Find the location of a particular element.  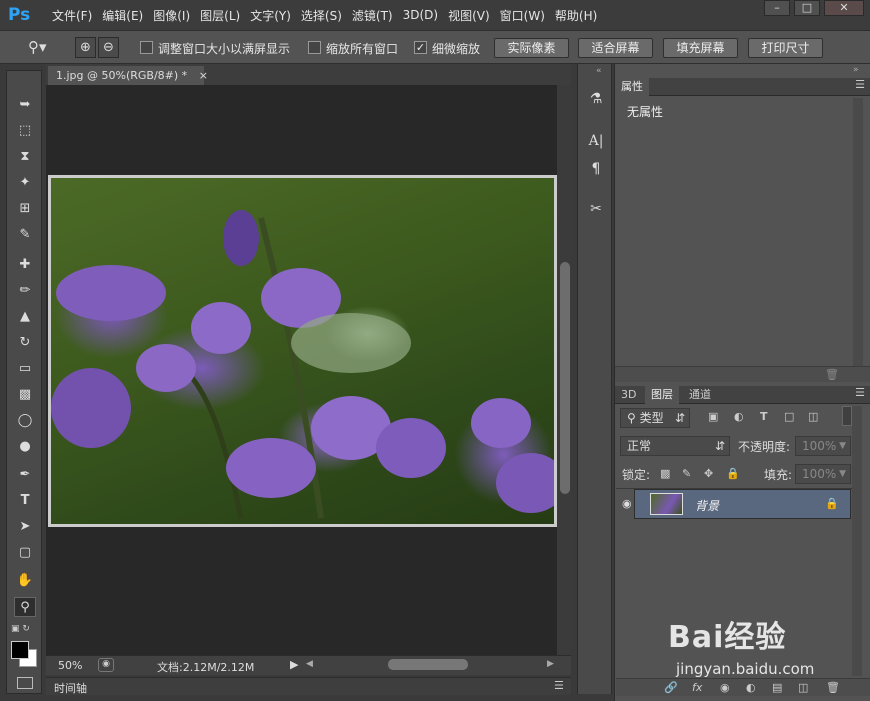

foreground-color-swatch is located at coordinates (20, 650).